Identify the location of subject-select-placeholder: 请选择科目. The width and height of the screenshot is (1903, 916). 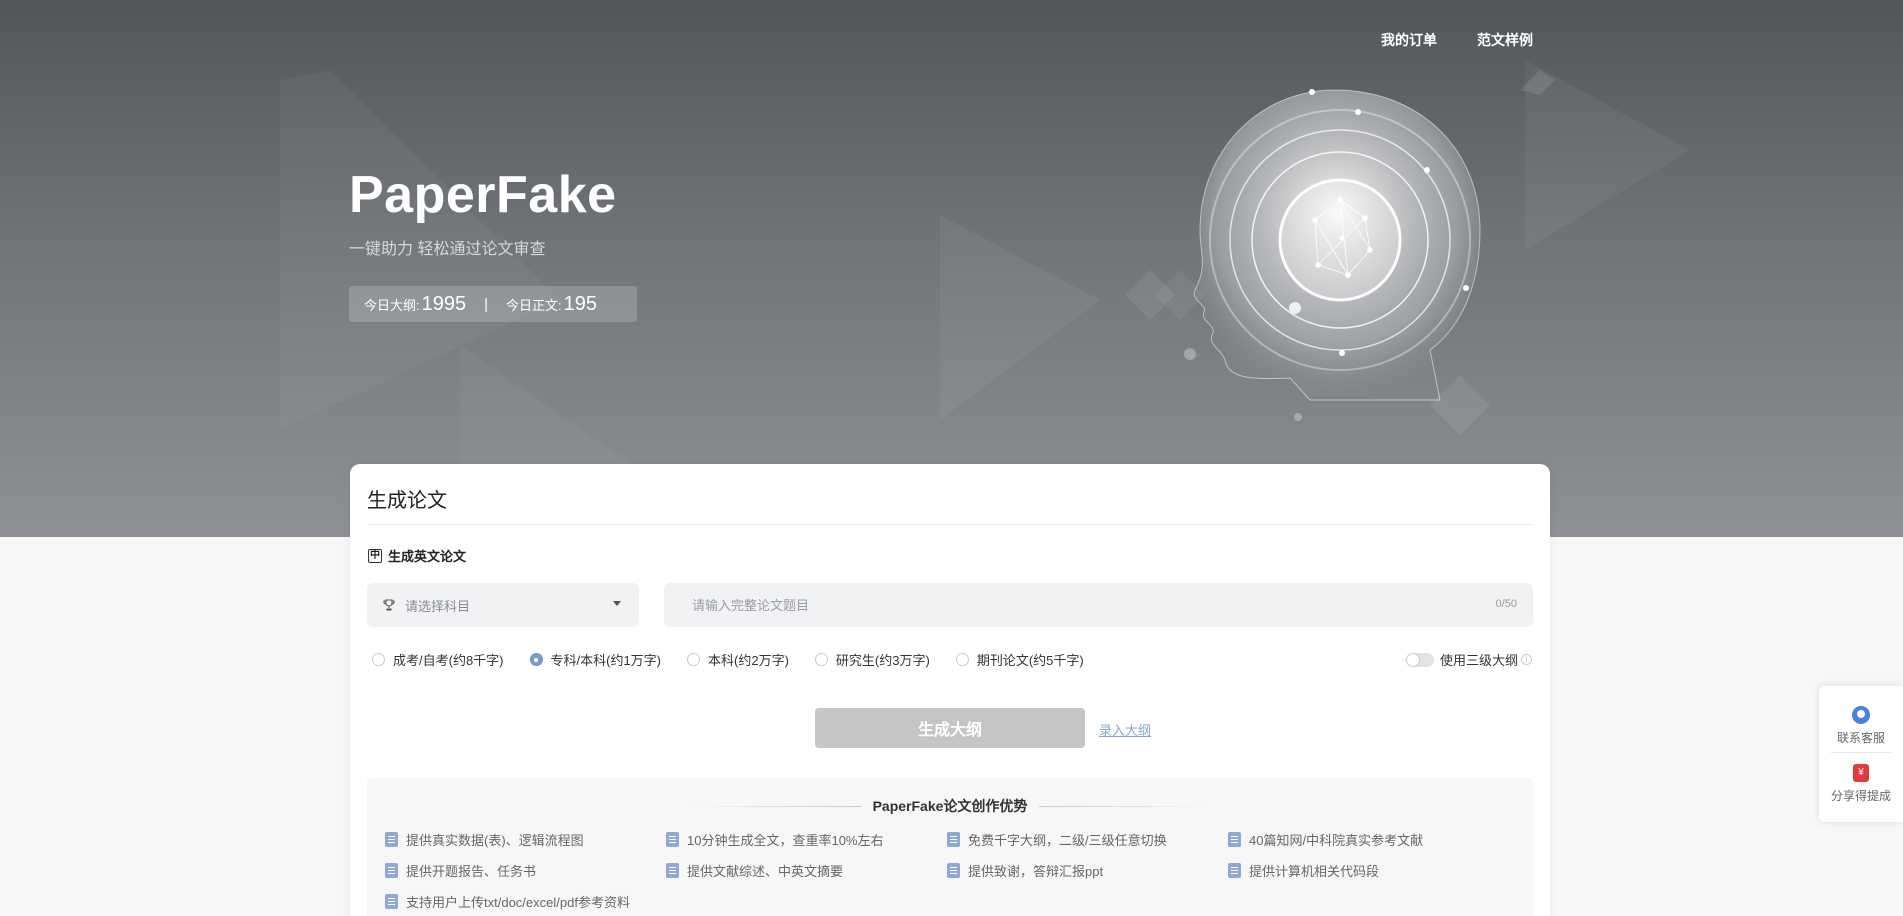
(438, 606).